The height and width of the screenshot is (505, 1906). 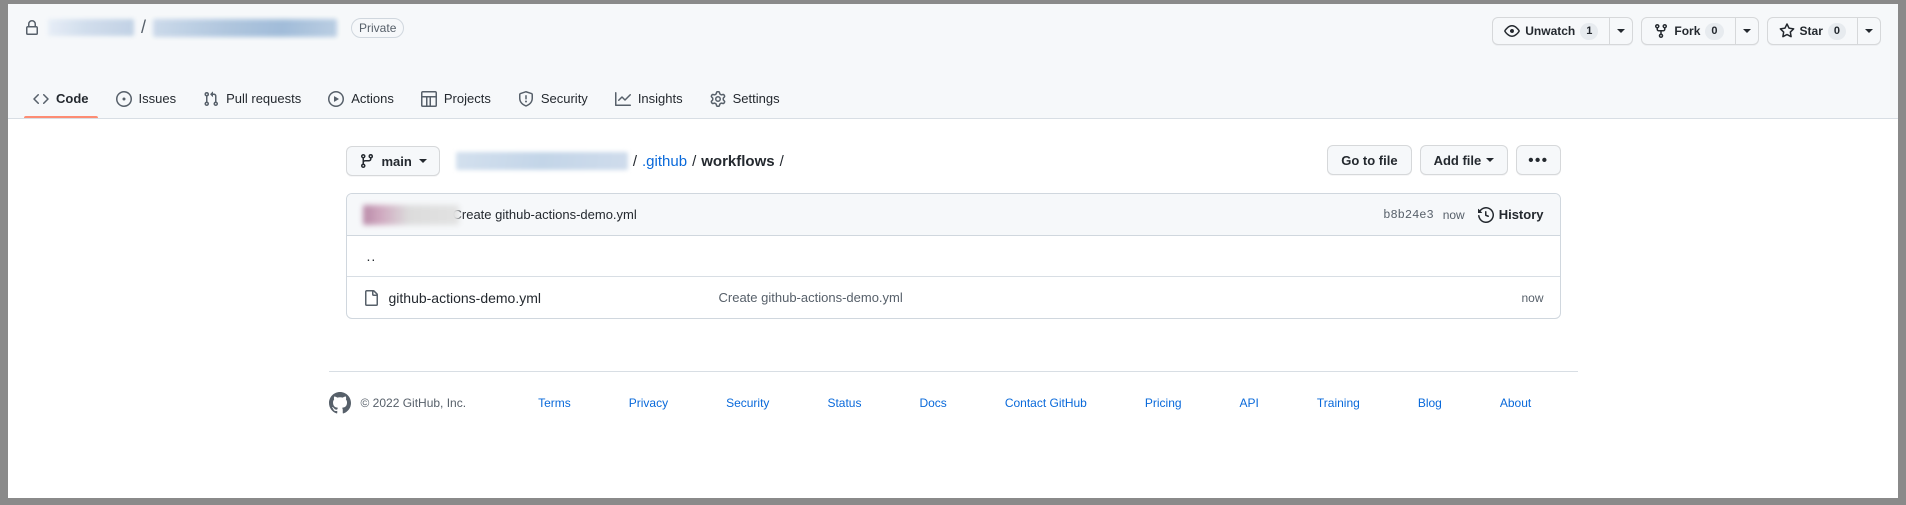 I want to click on footer-link-training: Training, so click(x=1338, y=403).